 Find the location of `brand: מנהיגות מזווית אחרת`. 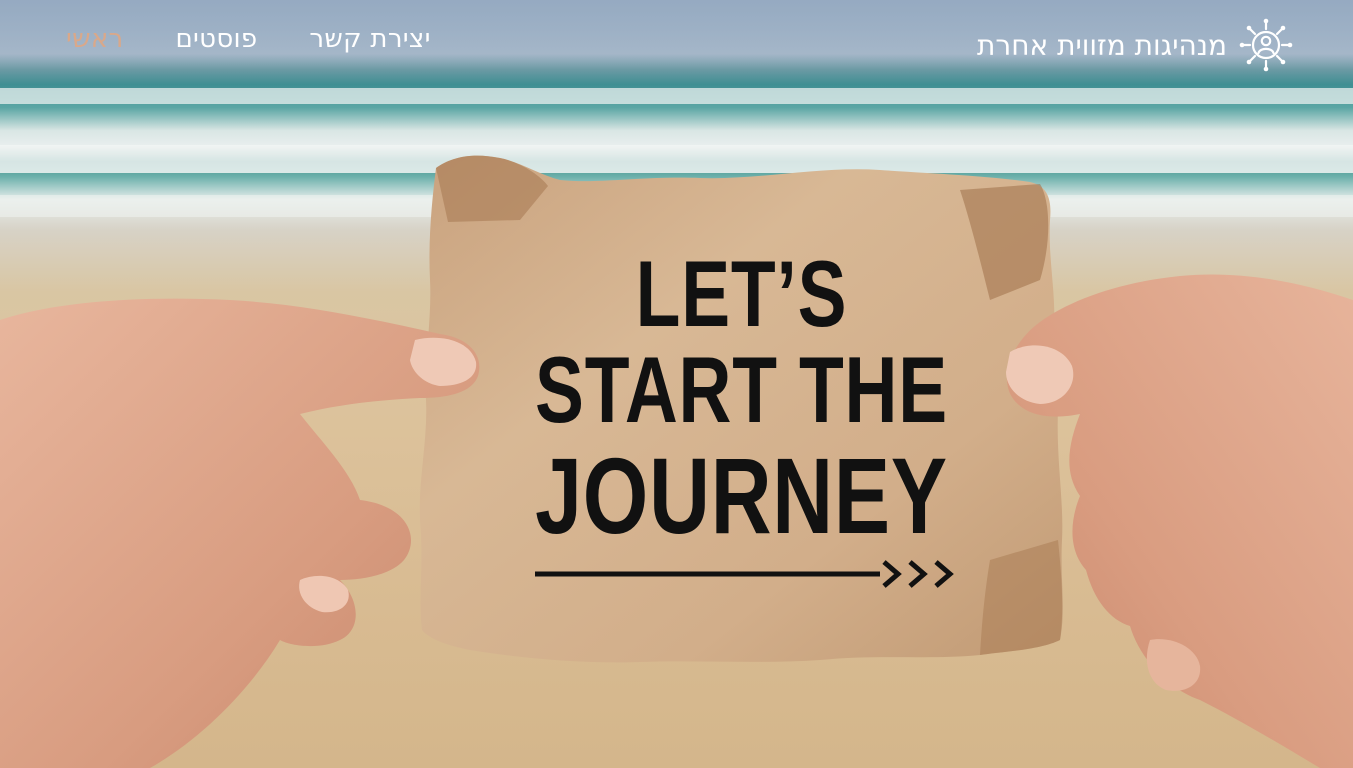

brand: מנהיגות מזווית אחרת is located at coordinates (1135, 45).